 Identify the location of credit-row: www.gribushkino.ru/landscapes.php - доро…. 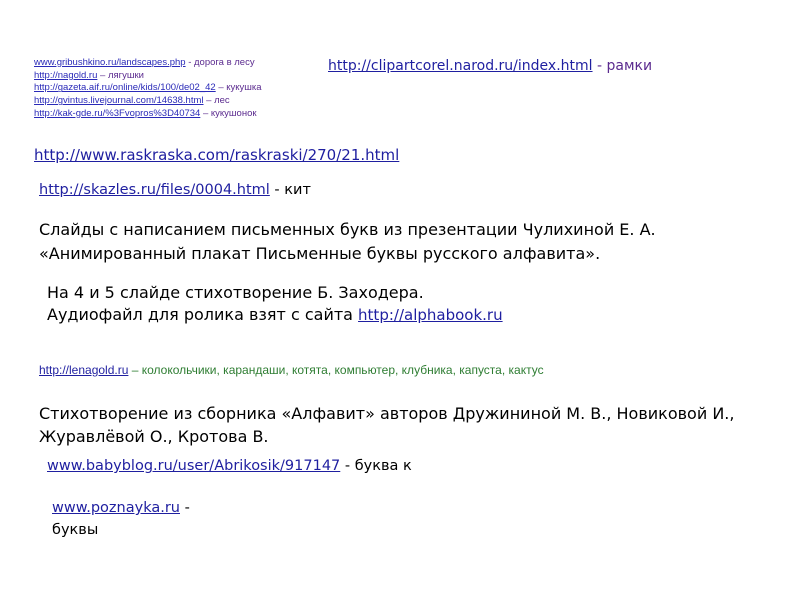
(148, 63).